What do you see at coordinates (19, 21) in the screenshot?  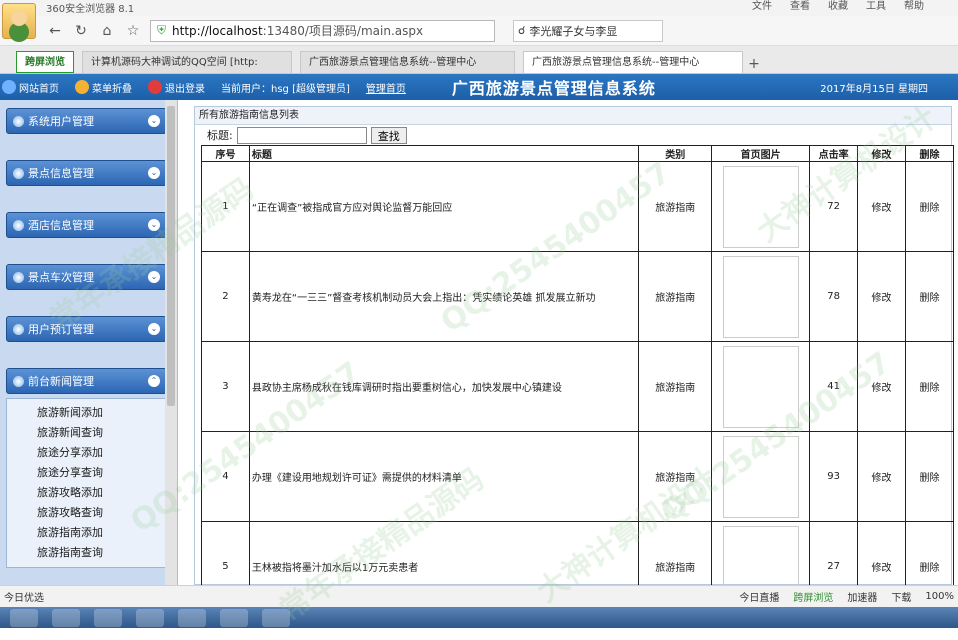 I see `user-avatar` at bounding box center [19, 21].